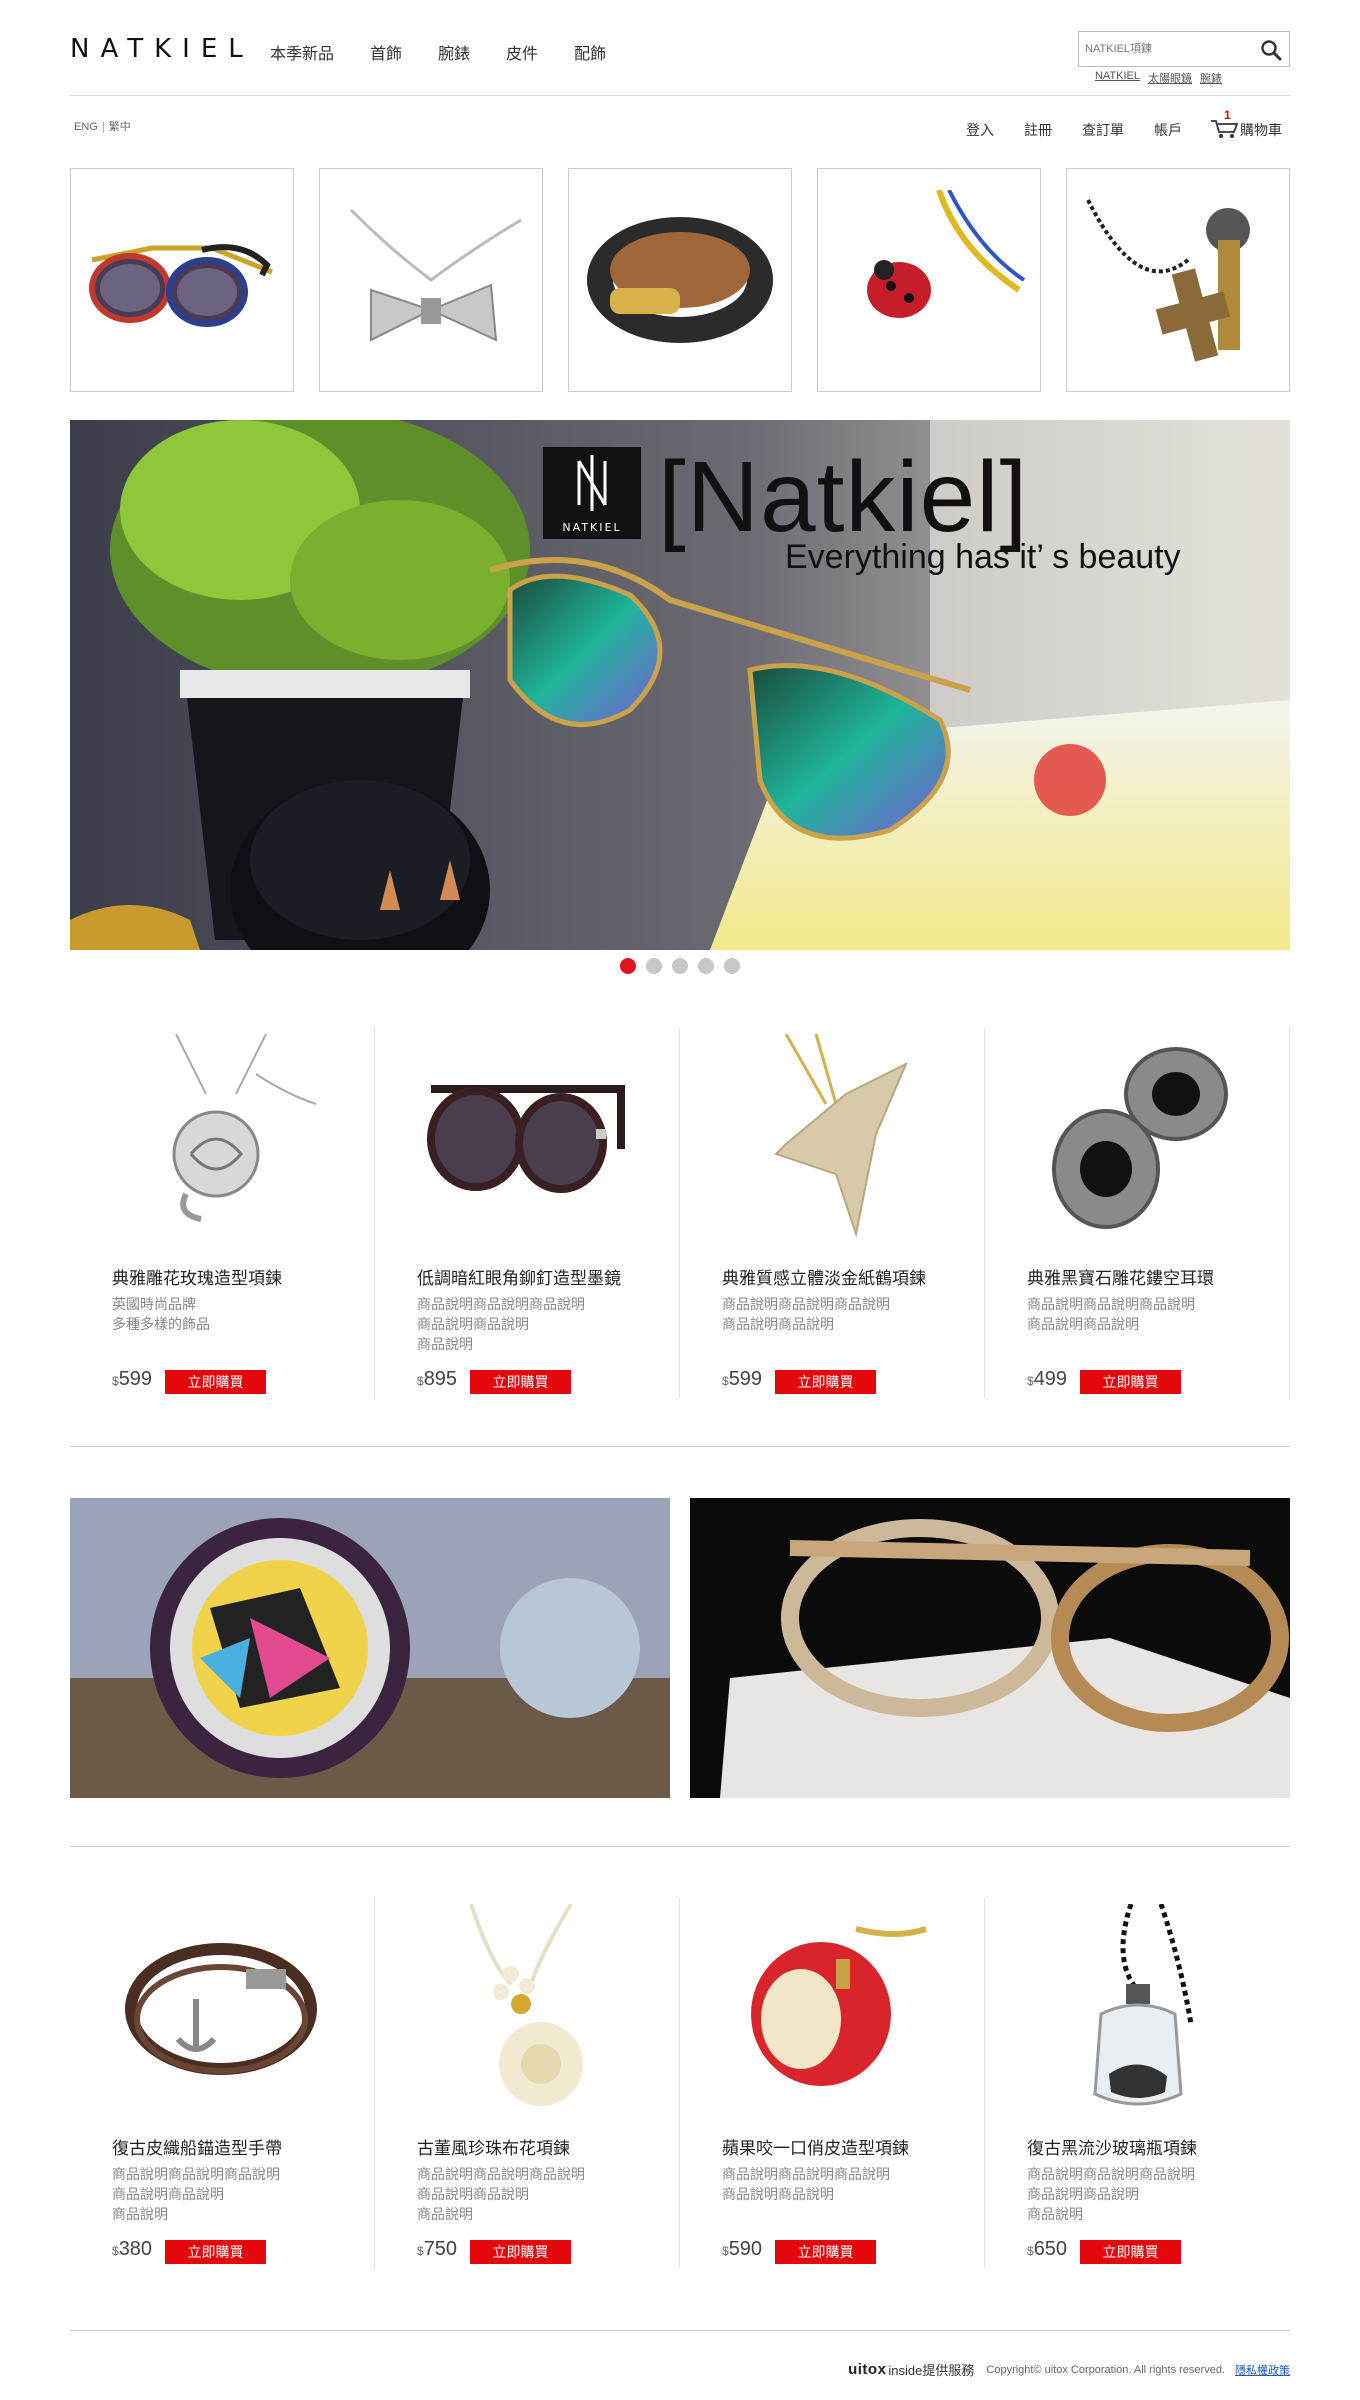  I want to click on search-icon, so click(1271, 50).